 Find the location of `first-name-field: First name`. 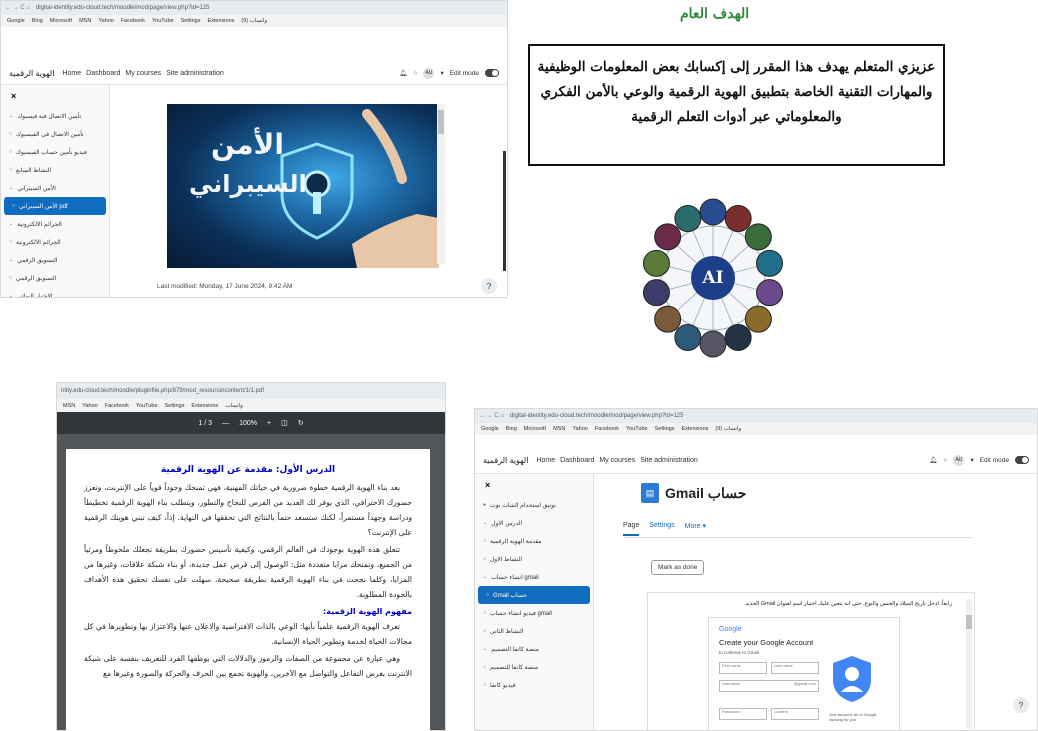

first-name-field: First name is located at coordinates (743, 668).